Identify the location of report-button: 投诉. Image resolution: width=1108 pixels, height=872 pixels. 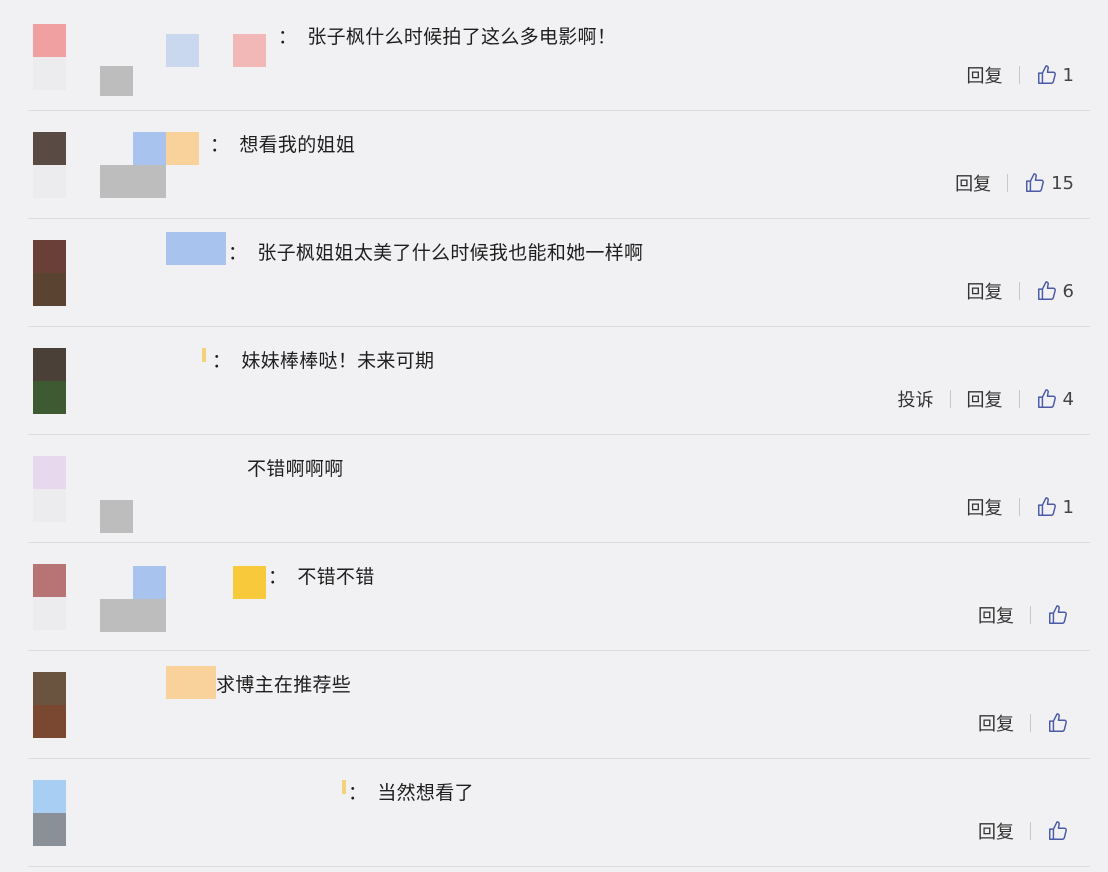
(916, 399).